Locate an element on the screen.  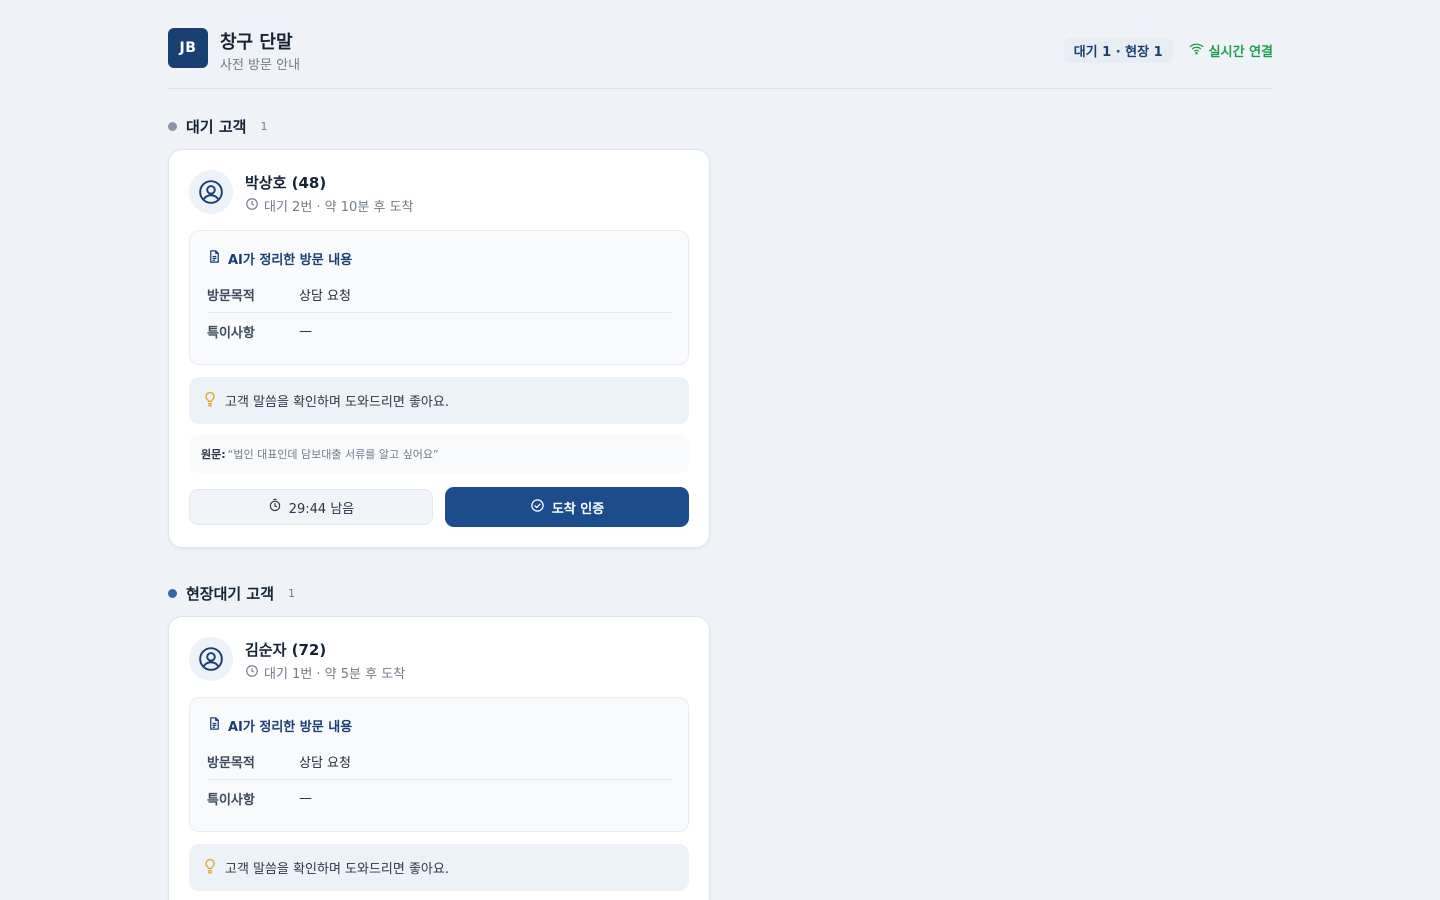
original-request-text: “법인 대표인데 담보대출 서류를 알고 싶어요” is located at coordinates (333, 454).